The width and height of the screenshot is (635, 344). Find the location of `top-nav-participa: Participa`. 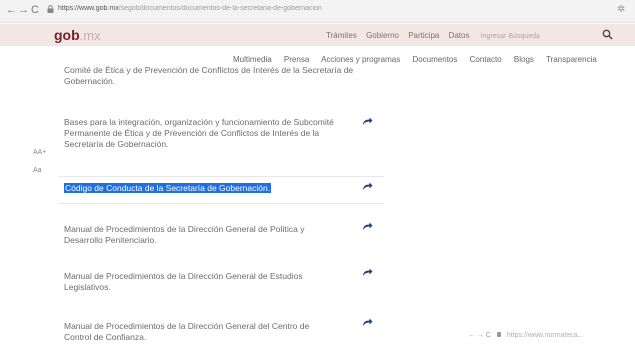

top-nav-participa: Participa is located at coordinates (423, 35).